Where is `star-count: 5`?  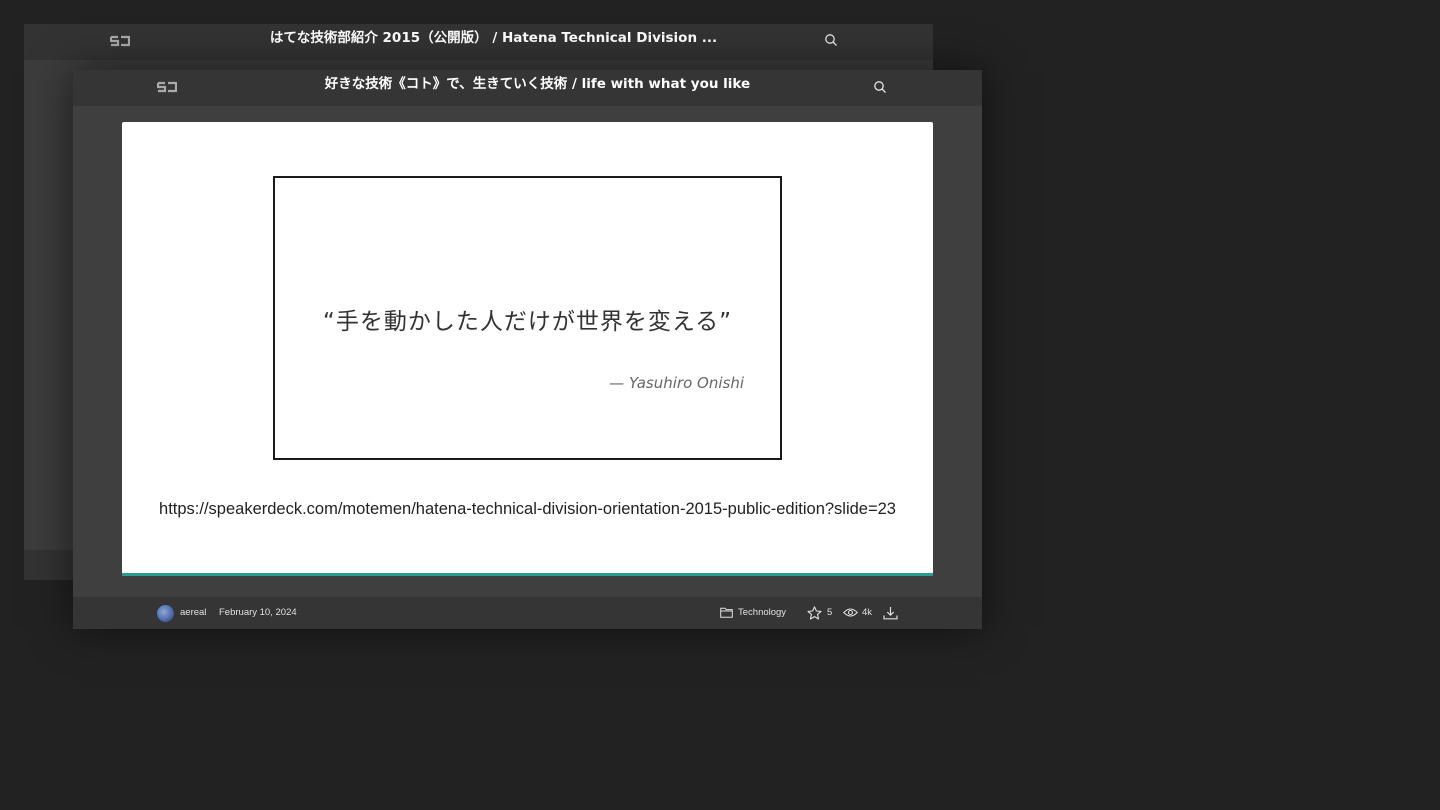 star-count: 5 is located at coordinates (830, 612).